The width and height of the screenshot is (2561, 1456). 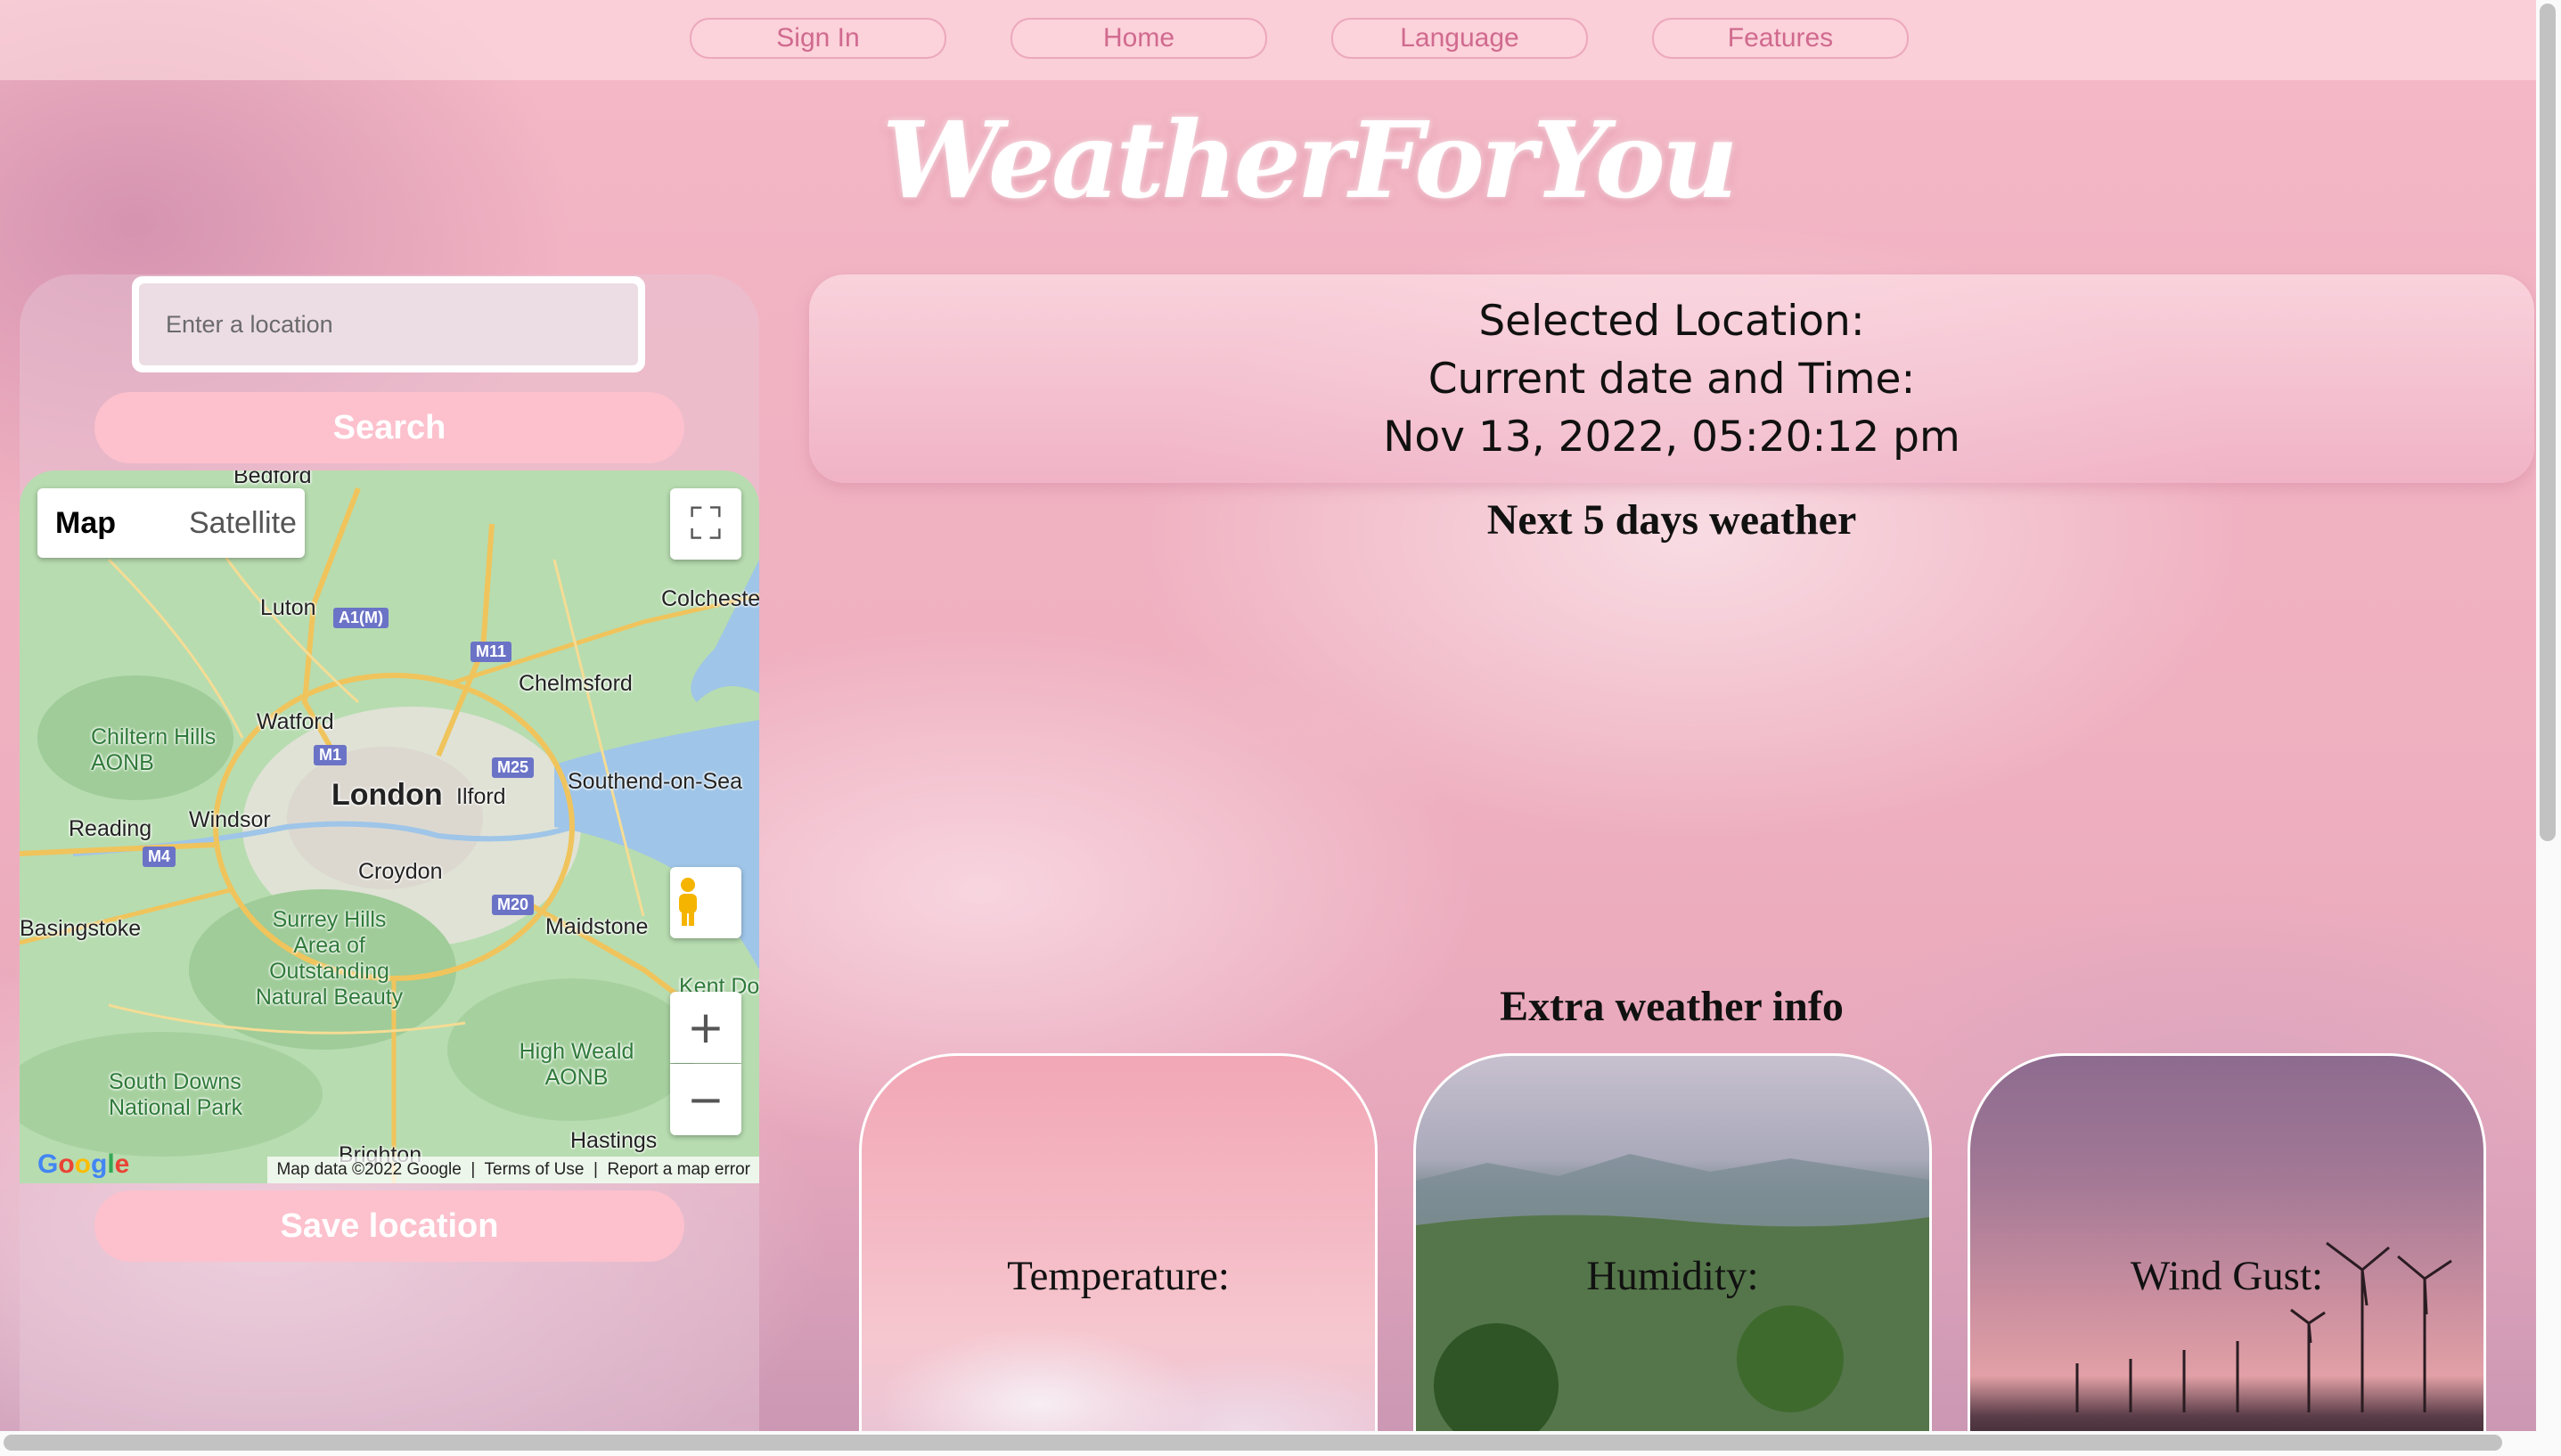 What do you see at coordinates (1780, 38) in the screenshot?
I see `nav-features: Features` at bounding box center [1780, 38].